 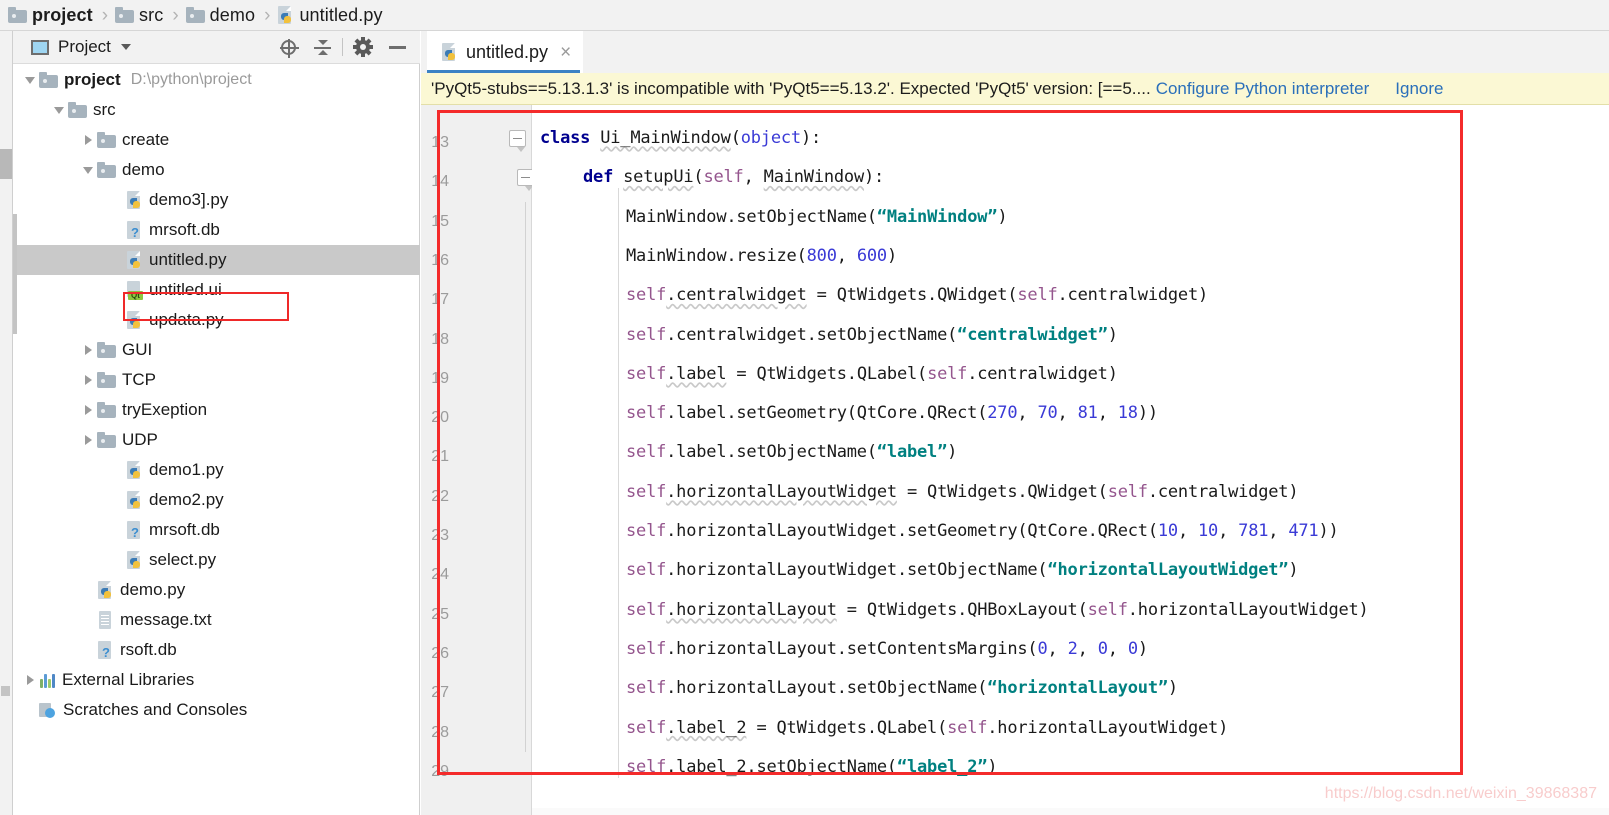 I want to click on code-line-13: class Ui_MainWindow(object):, so click(x=680, y=138).